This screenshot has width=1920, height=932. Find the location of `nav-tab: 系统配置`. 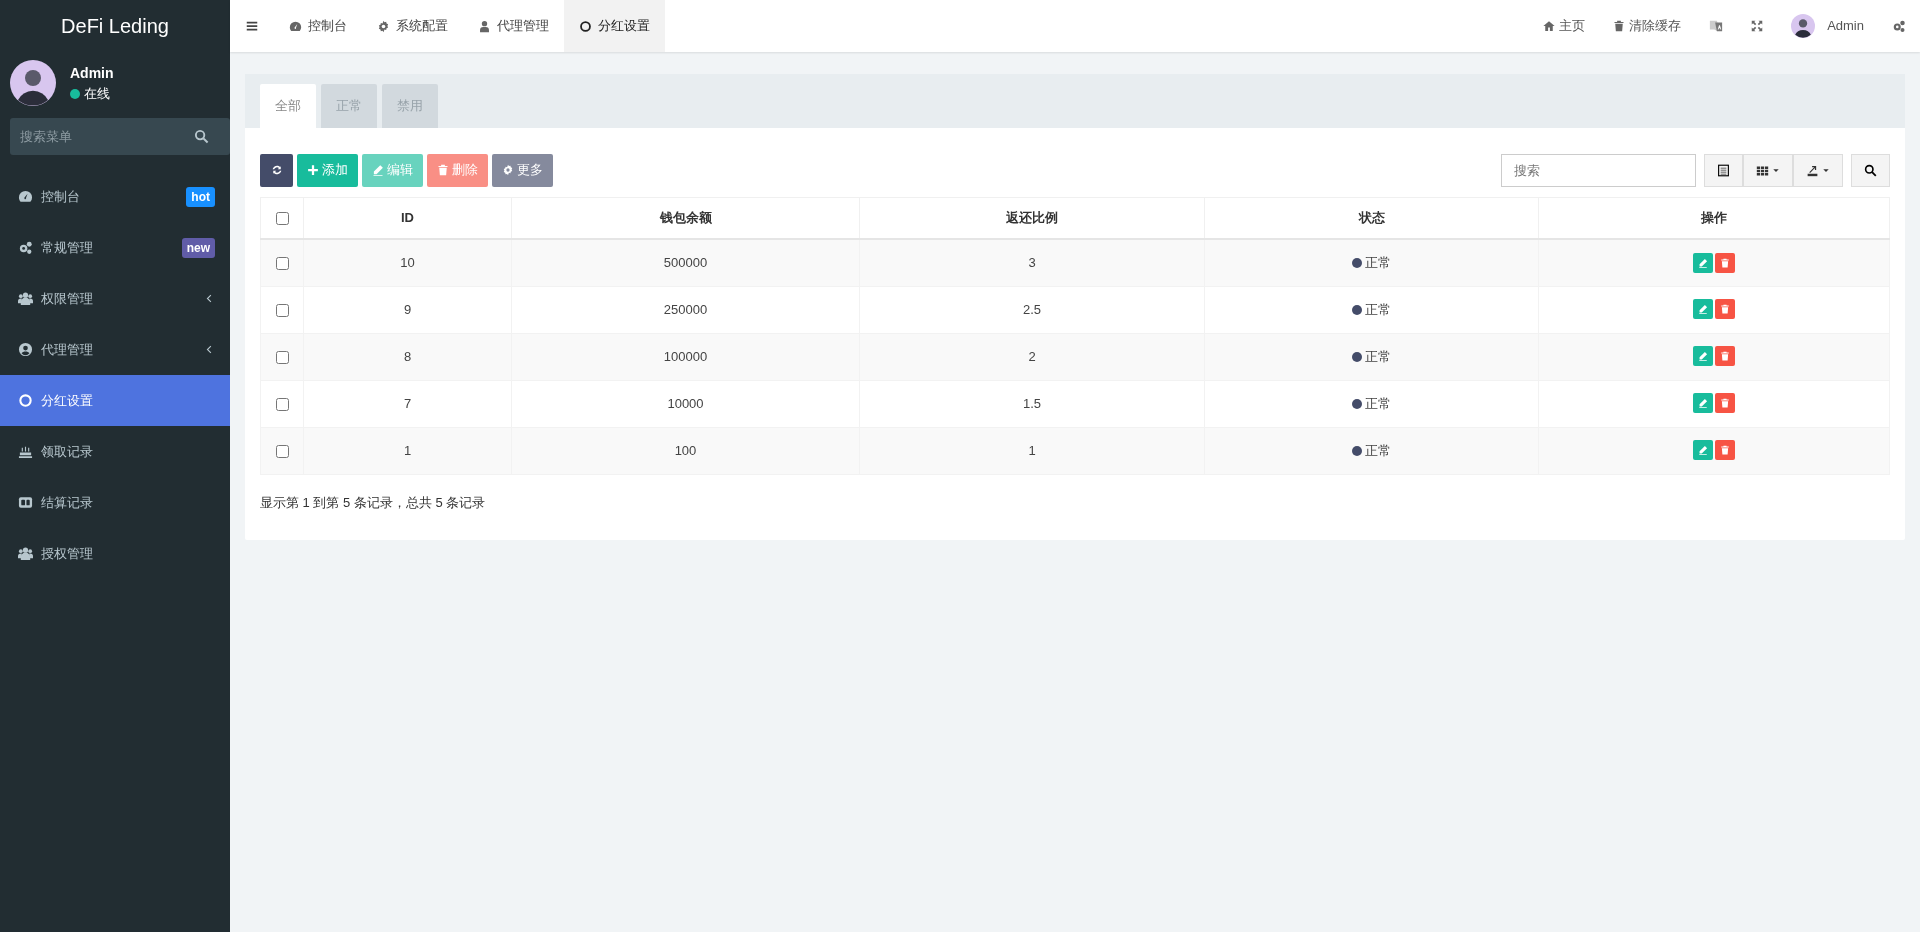

nav-tab: 系统配置 is located at coordinates (412, 26).